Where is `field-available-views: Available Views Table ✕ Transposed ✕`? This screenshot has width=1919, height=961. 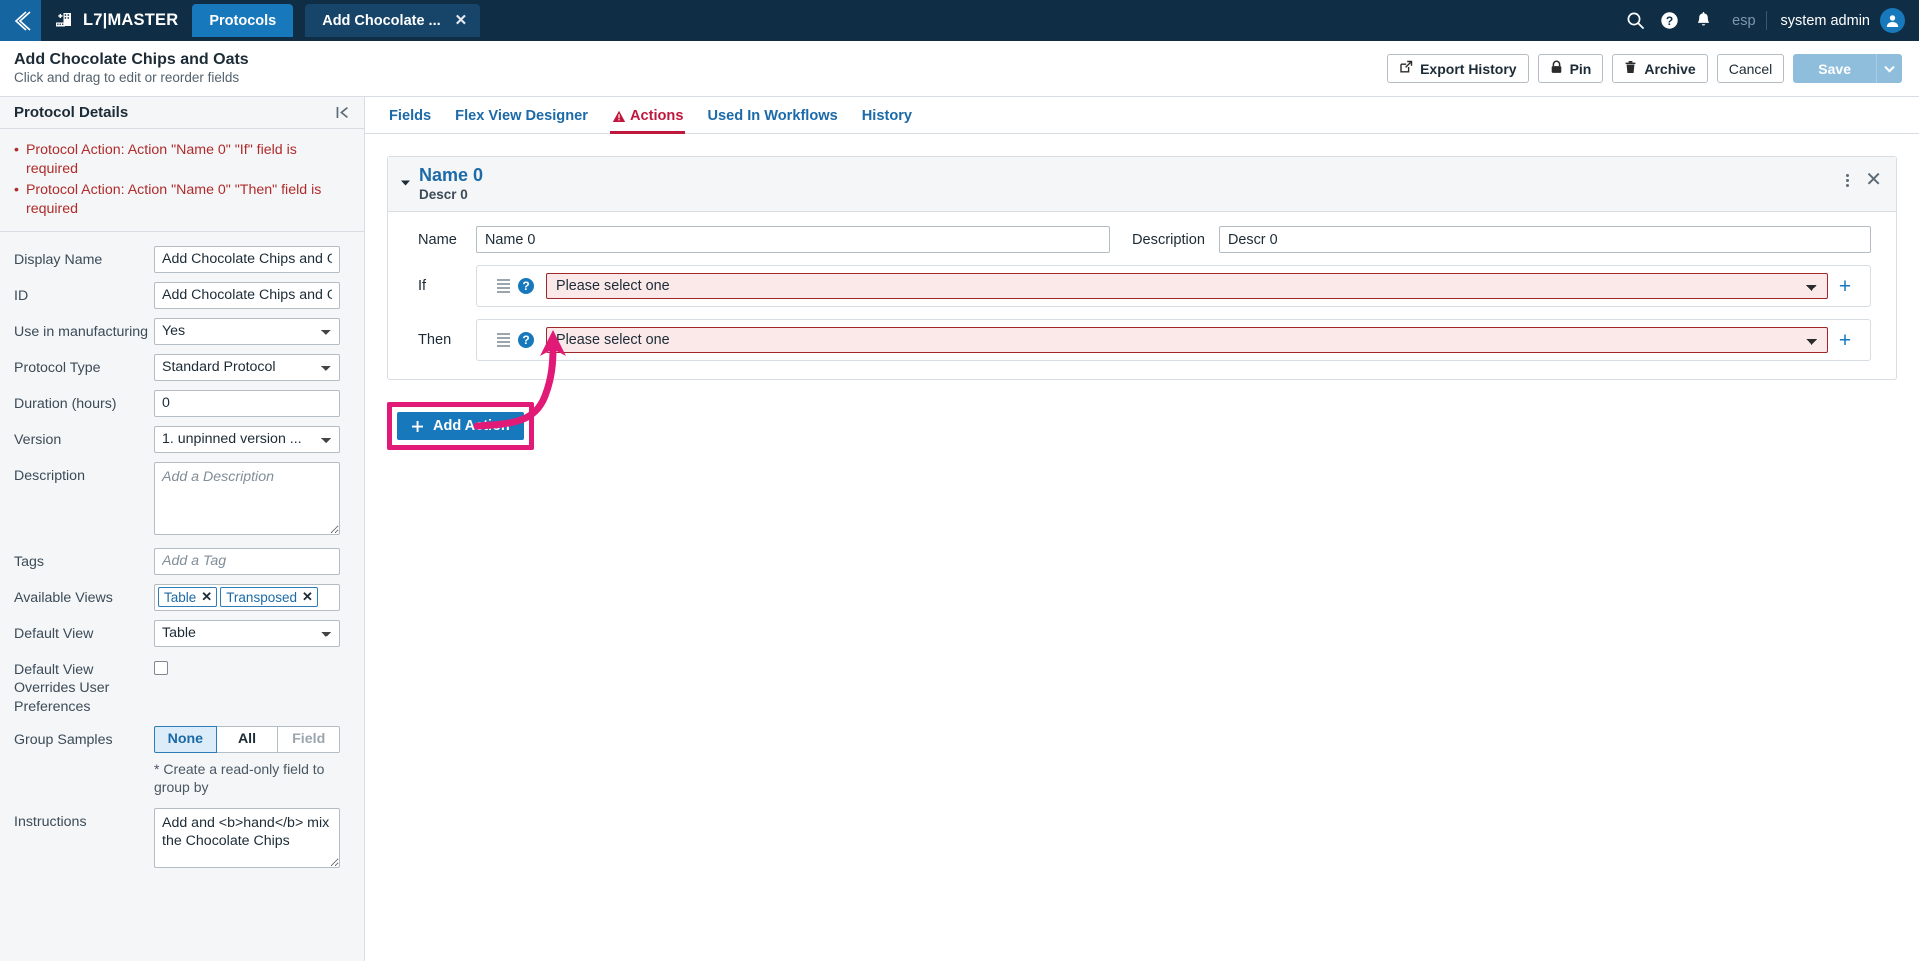 field-available-views: Available Views Table ✕ Transposed ✕ is located at coordinates (182, 597).